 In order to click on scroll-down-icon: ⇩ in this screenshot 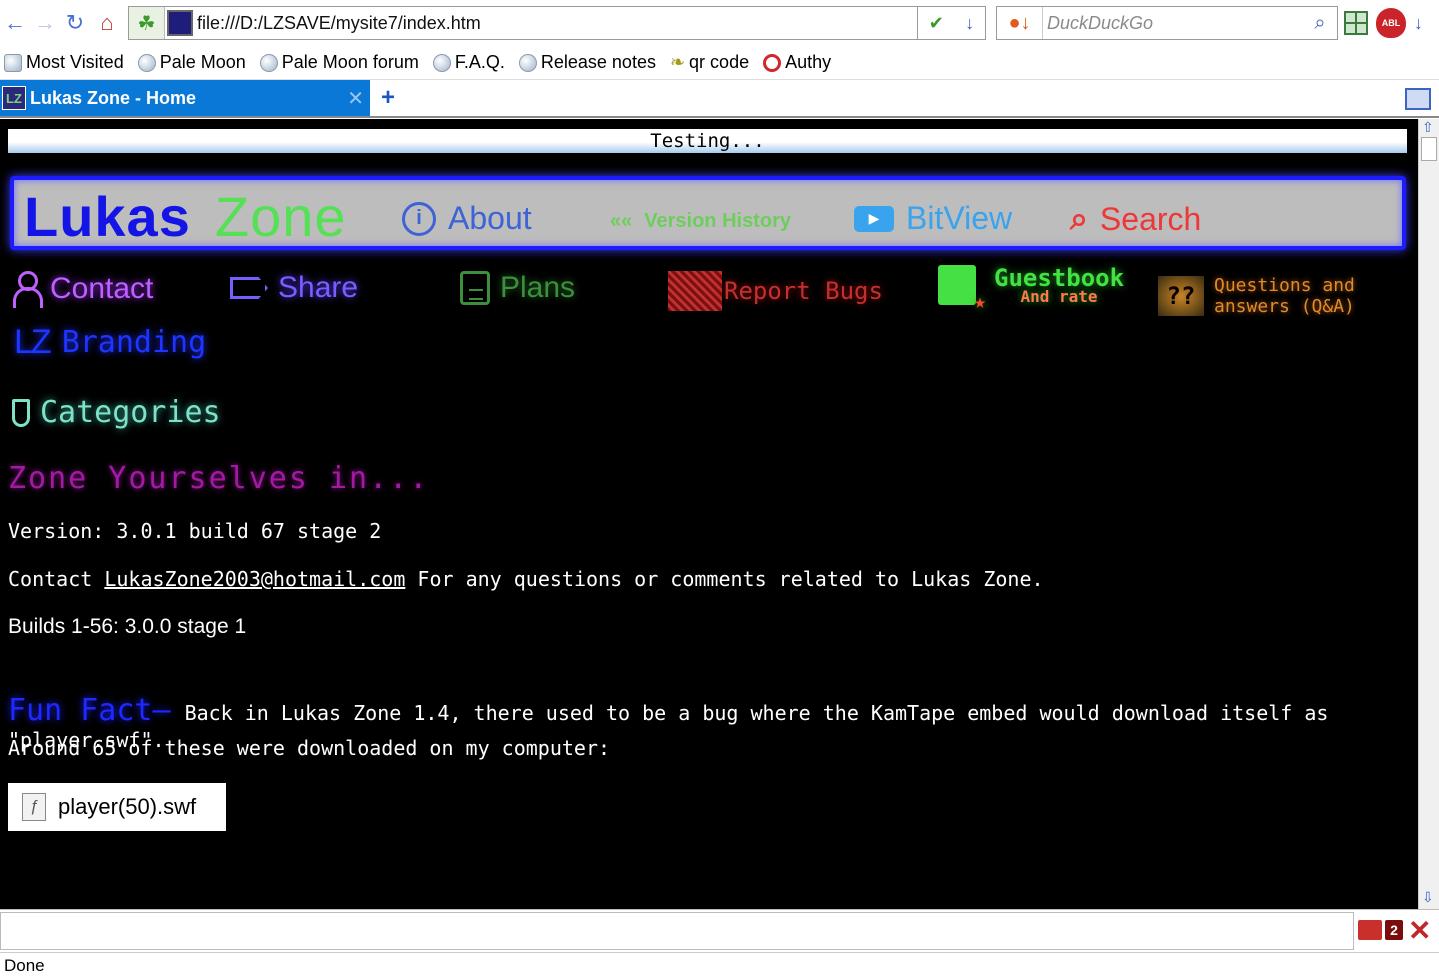, I will do `click(1428, 897)`.